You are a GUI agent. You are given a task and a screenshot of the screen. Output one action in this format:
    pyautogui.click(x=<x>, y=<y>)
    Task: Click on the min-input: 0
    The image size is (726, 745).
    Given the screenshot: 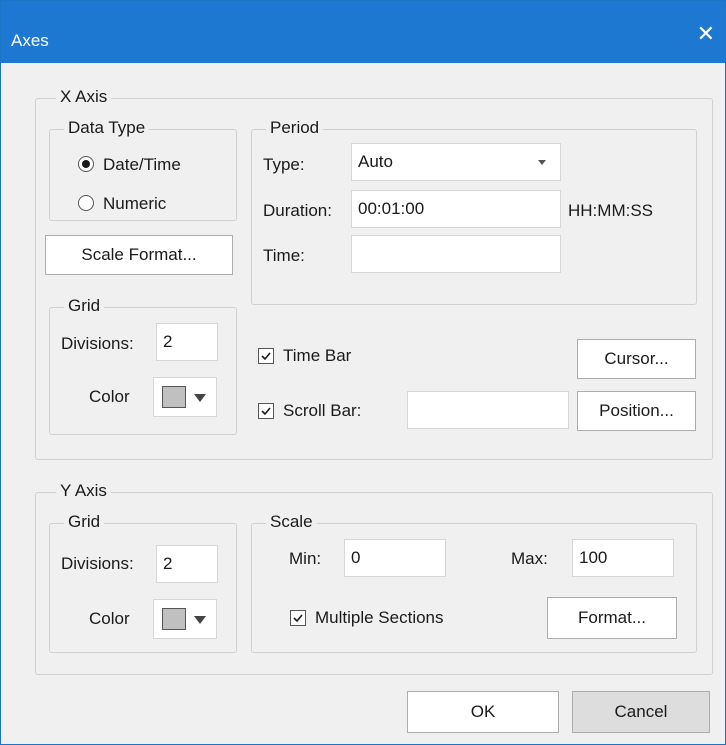 What is the action you would take?
    pyautogui.click(x=395, y=558)
    